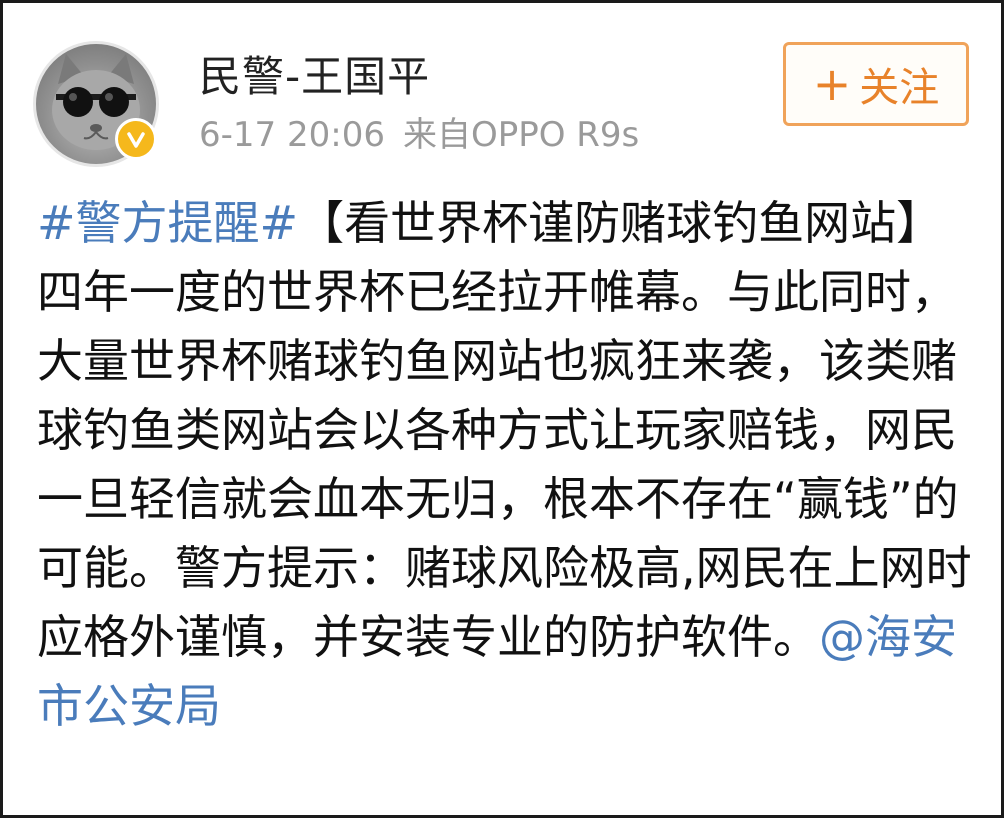 This screenshot has width=1004, height=818. I want to click on follow-label: 关注, so click(899, 88).